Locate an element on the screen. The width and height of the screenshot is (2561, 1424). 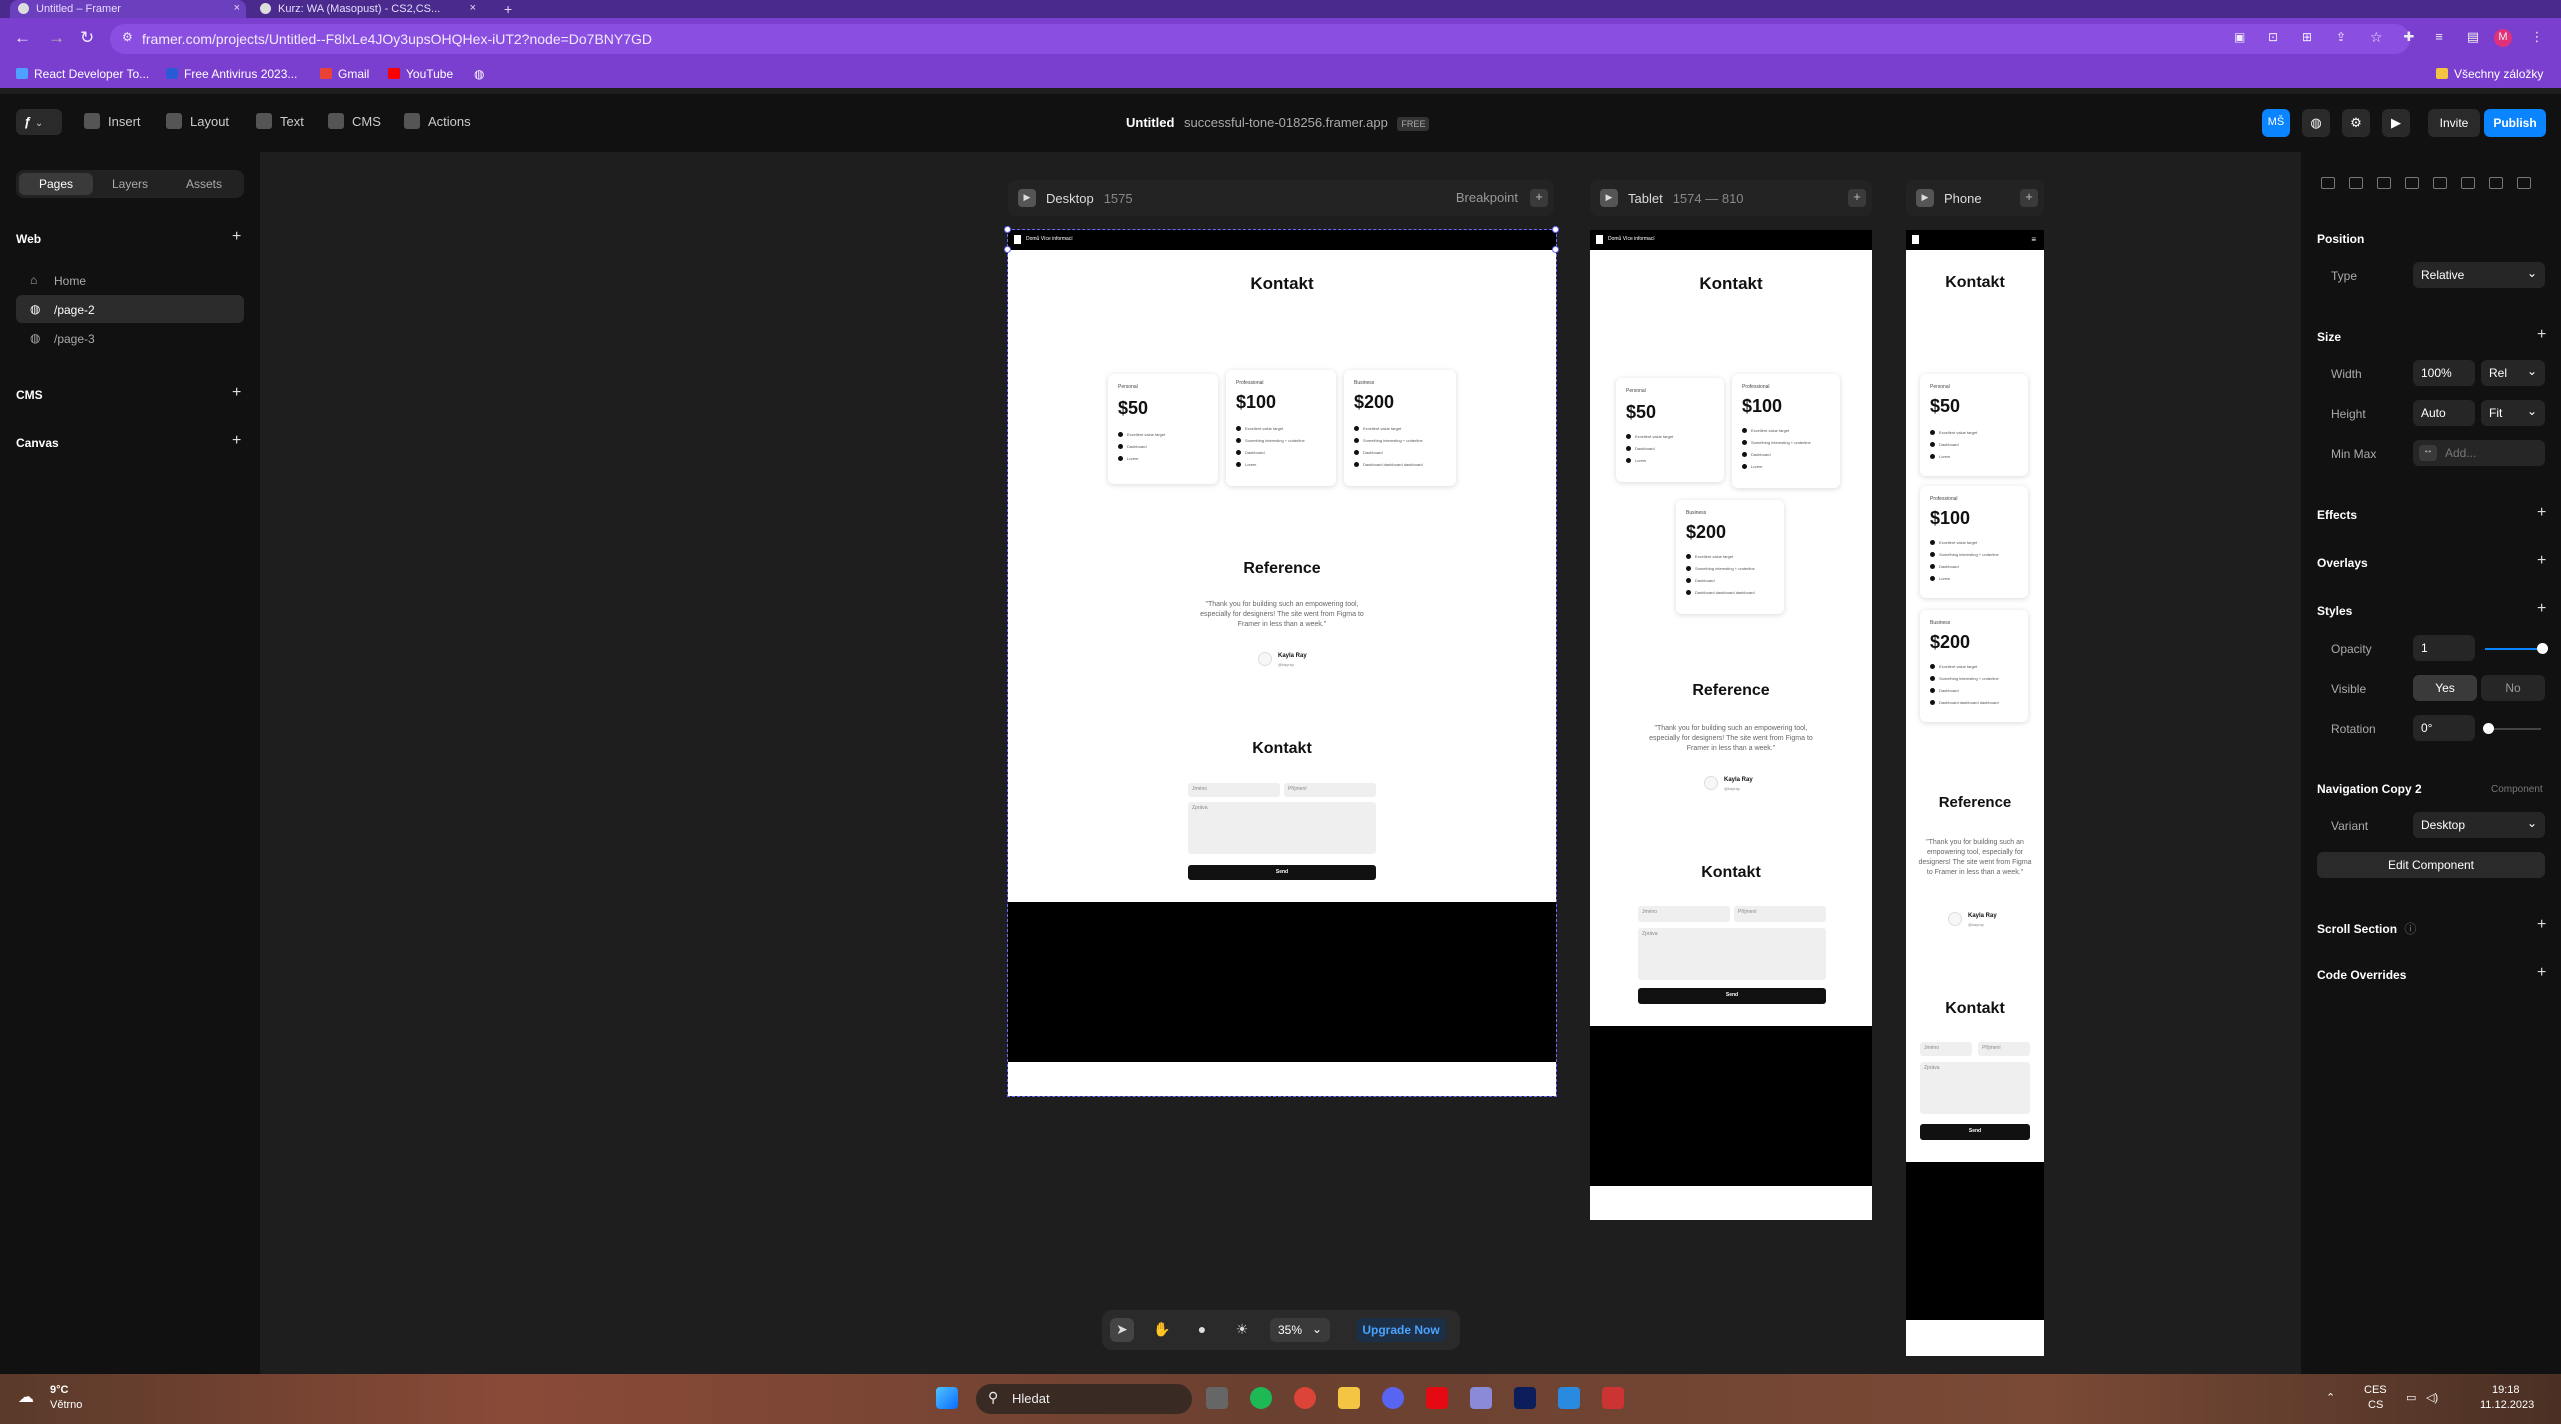
height-unit-select: Fit ⌄ is located at coordinates (2513, 413).